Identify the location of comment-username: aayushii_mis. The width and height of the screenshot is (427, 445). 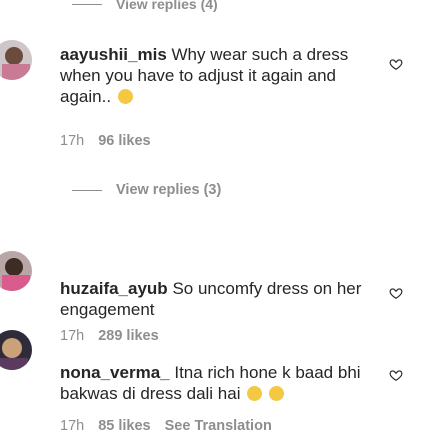
(113, 54).